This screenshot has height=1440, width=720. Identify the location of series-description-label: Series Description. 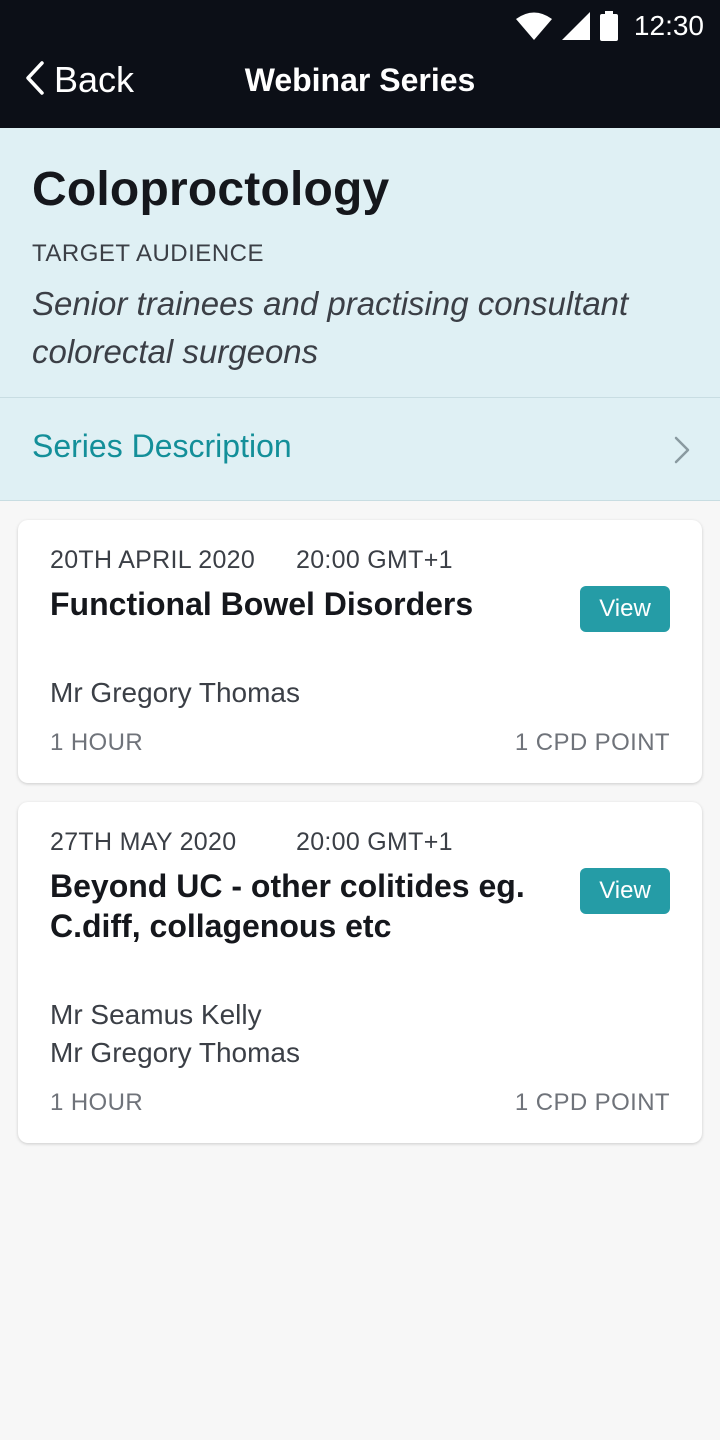
(162, 446).